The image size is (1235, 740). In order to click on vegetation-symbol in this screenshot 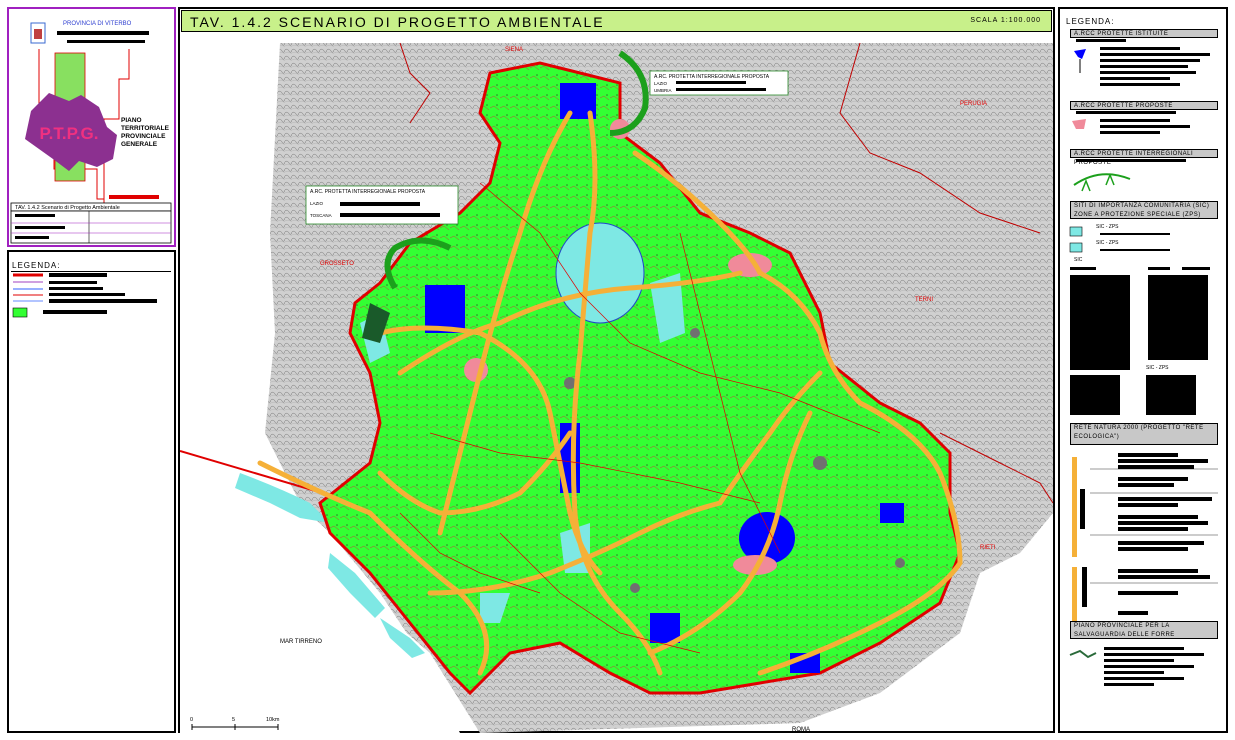, I will do `click(20, 312)`.